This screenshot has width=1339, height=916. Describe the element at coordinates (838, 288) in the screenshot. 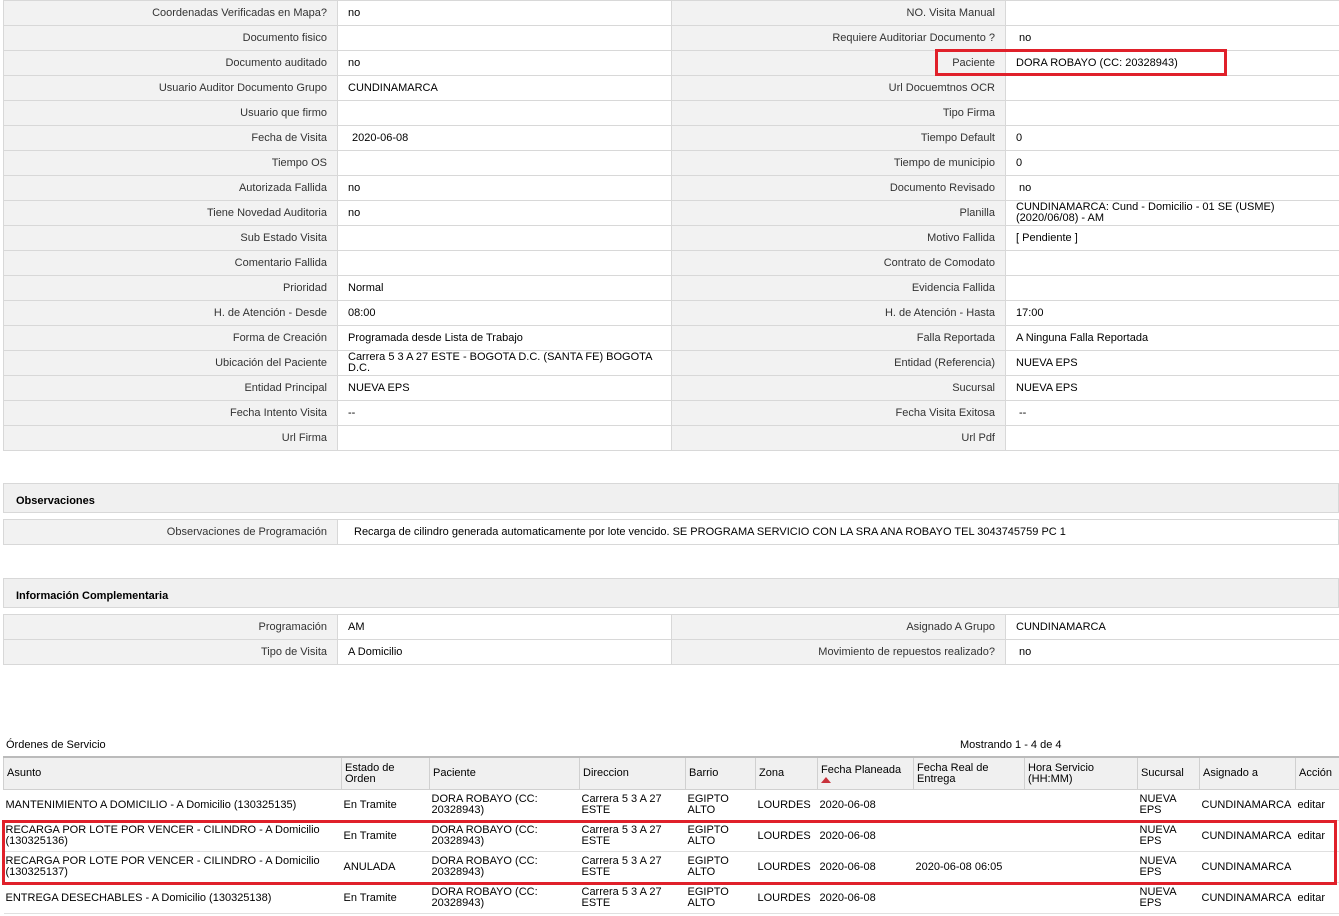

I see `field-label-evidencia-fallida: Evidencia Fallida` at that location.